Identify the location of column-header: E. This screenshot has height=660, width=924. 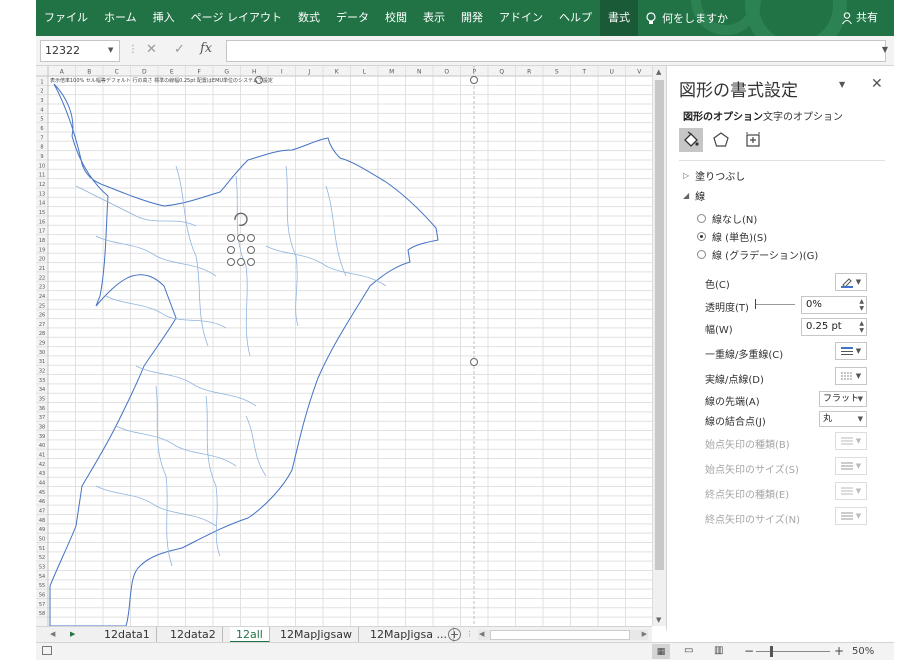
(172, 72).